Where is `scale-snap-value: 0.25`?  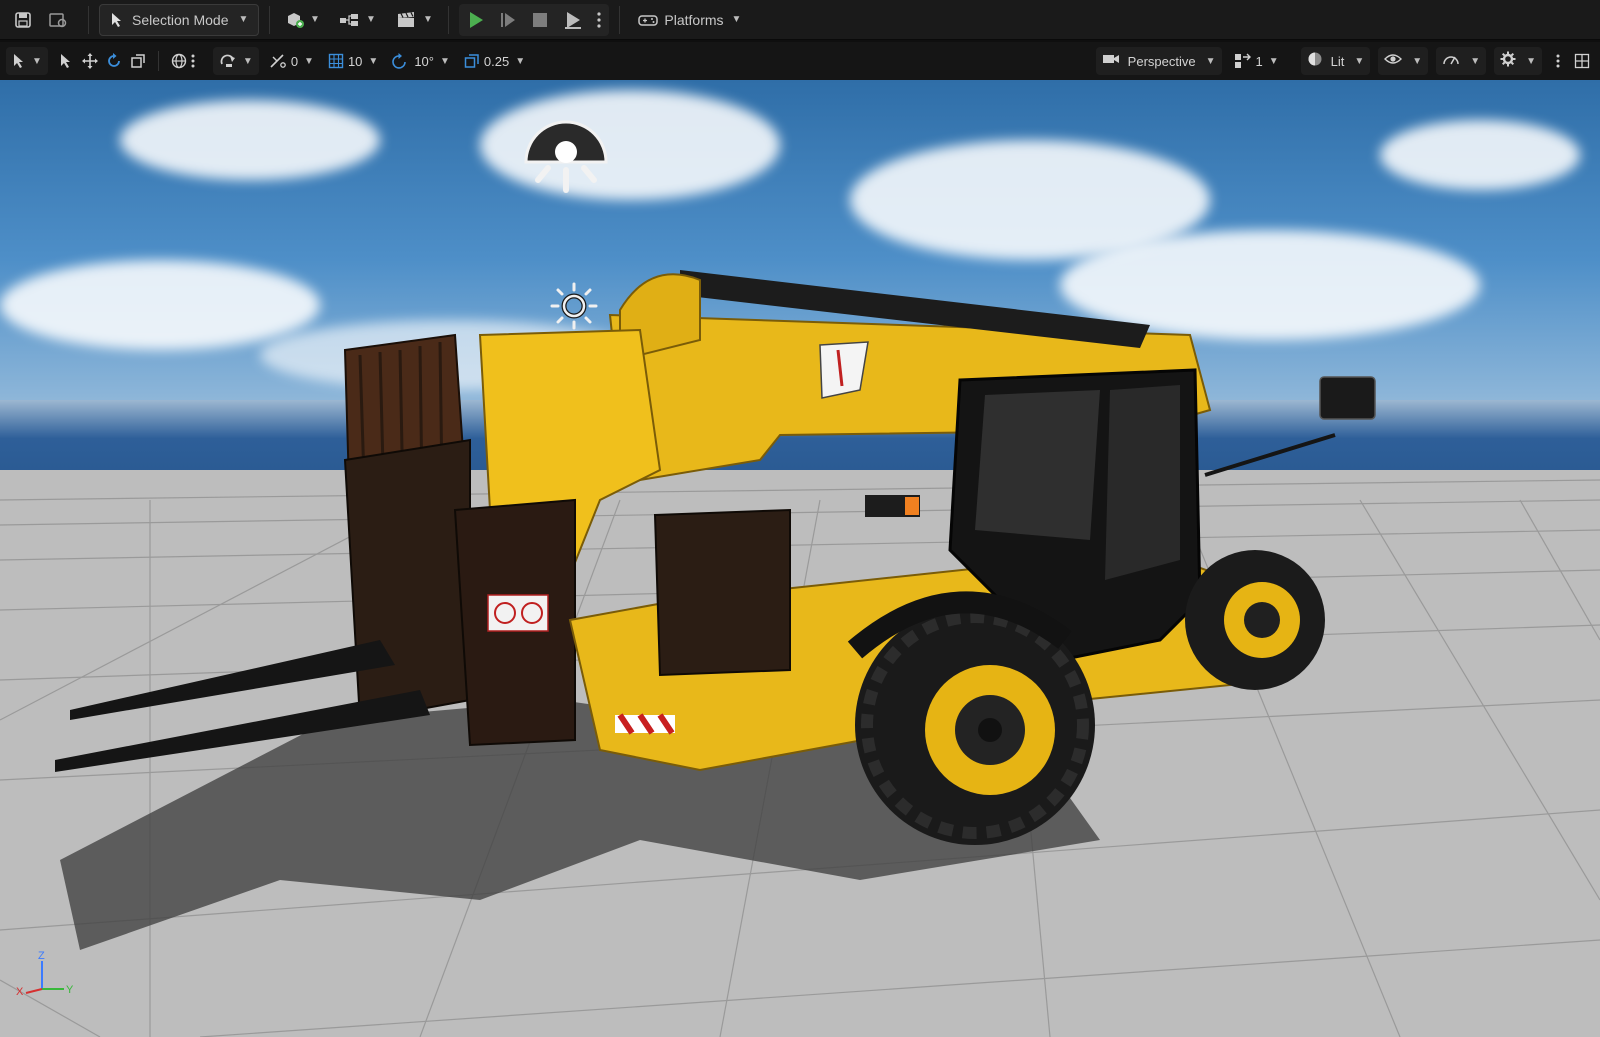
scale-snap-value: 0.25 is located at coordinates (496, 61).